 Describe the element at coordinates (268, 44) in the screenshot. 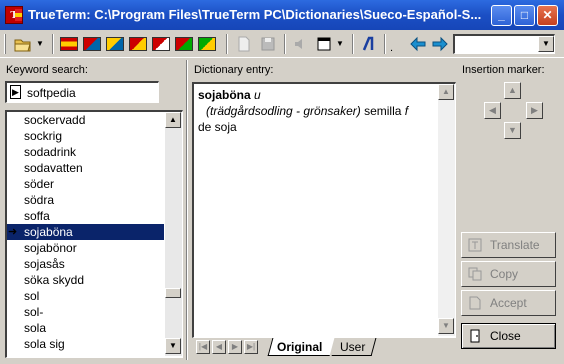

I see `save-icon` at that location.